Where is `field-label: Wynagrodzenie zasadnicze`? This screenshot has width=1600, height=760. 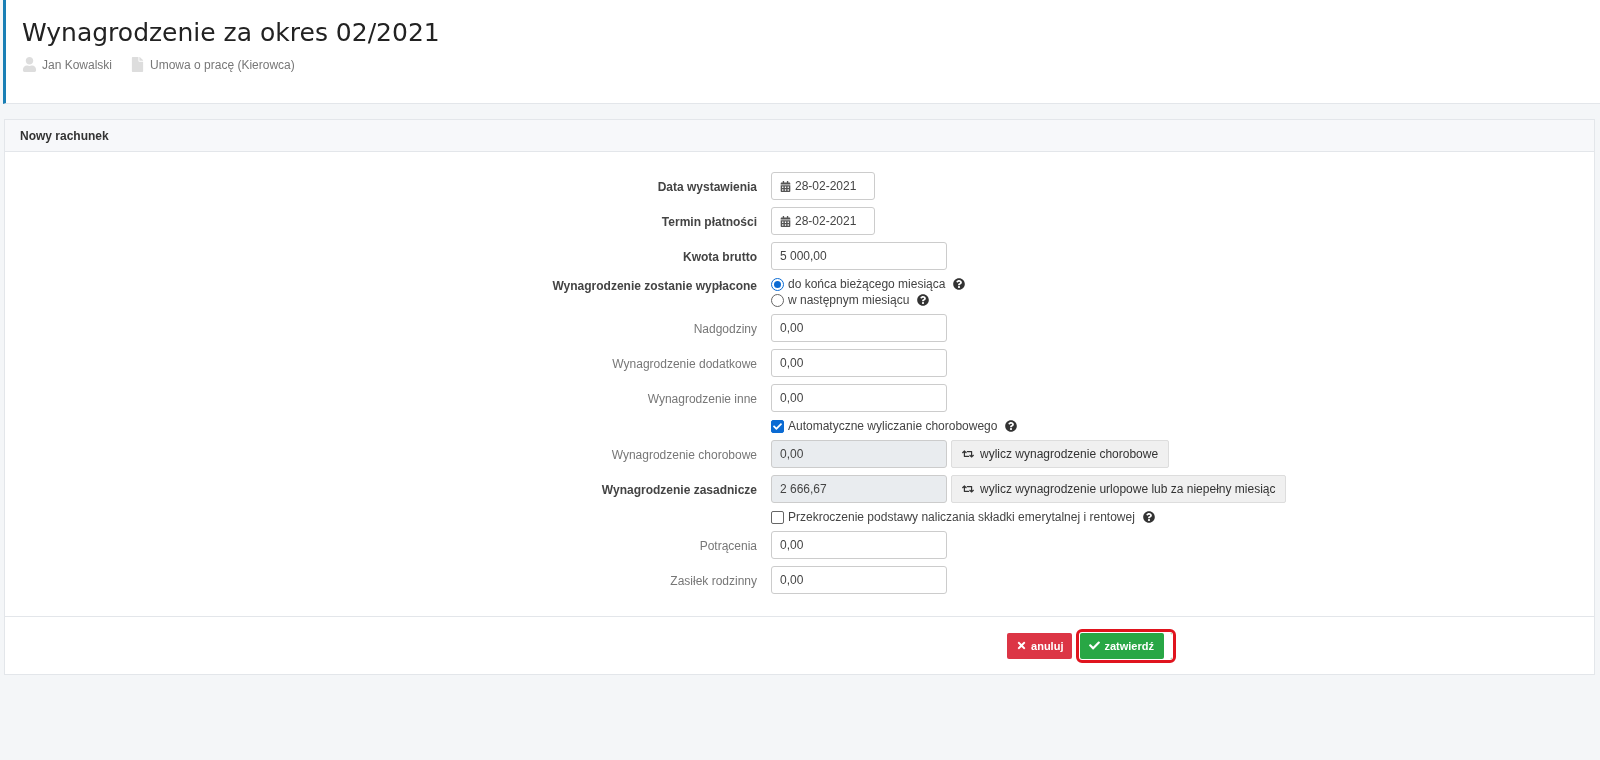 field-label: Wynagrodzenie zasadnicze is located at coordinates (678, 489).